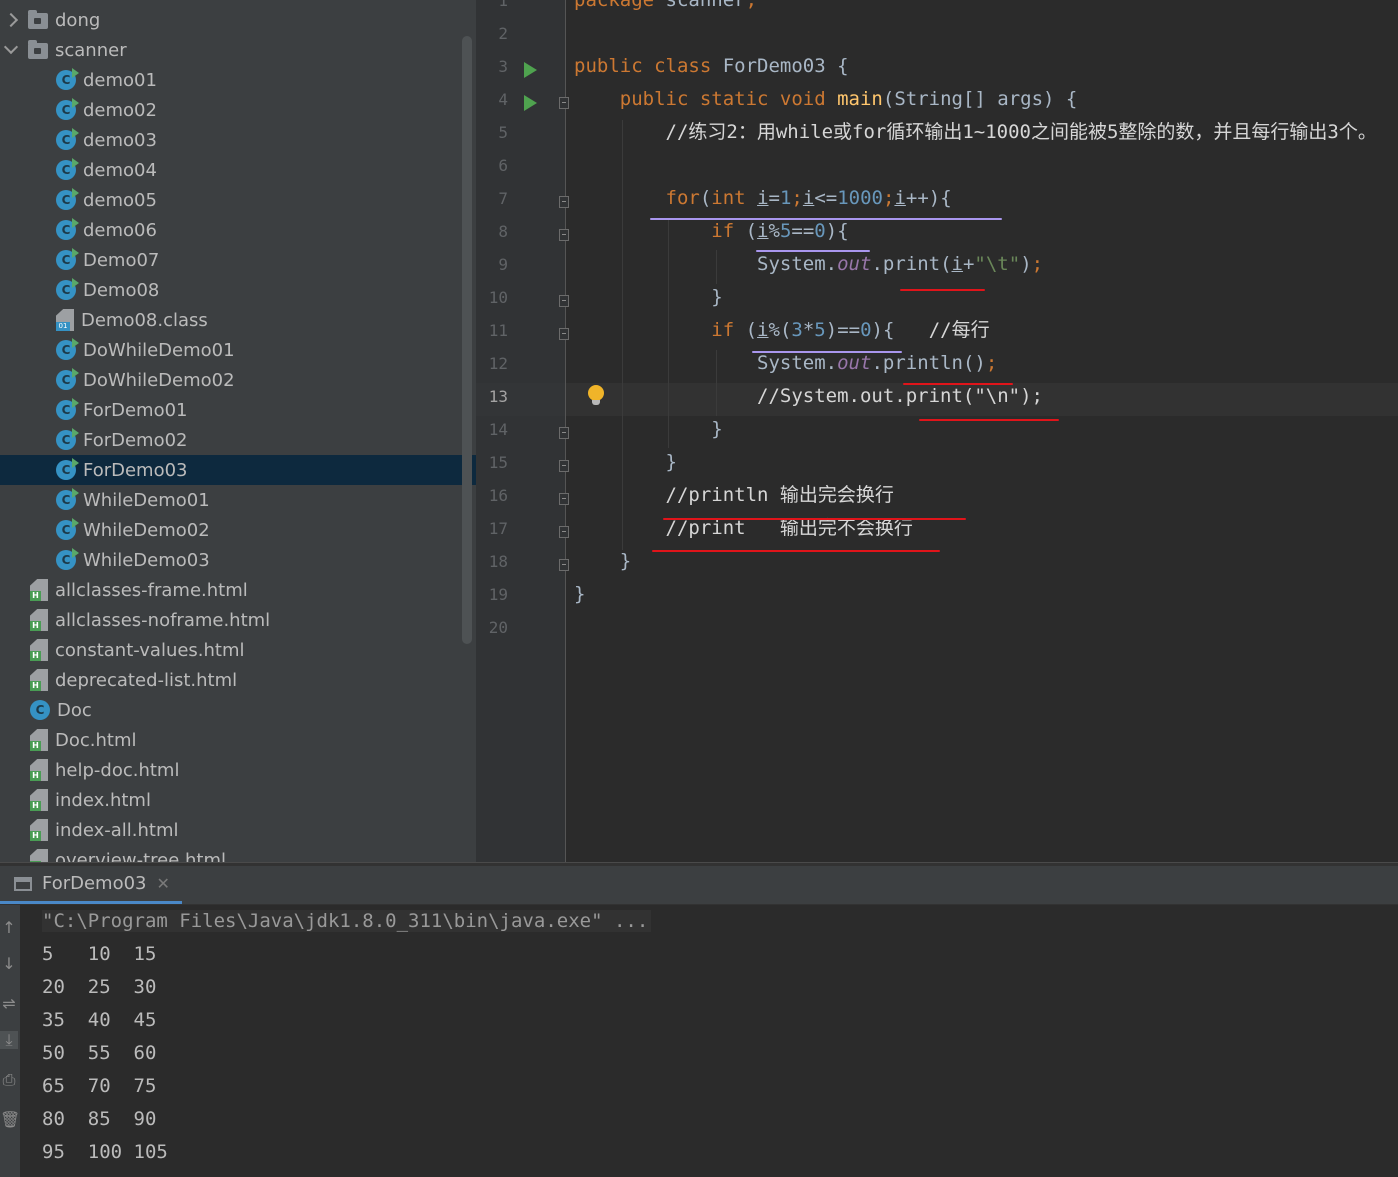 This screenshot has width=1398, height=1177. I want to click on code-token: =, so click(774, 198).